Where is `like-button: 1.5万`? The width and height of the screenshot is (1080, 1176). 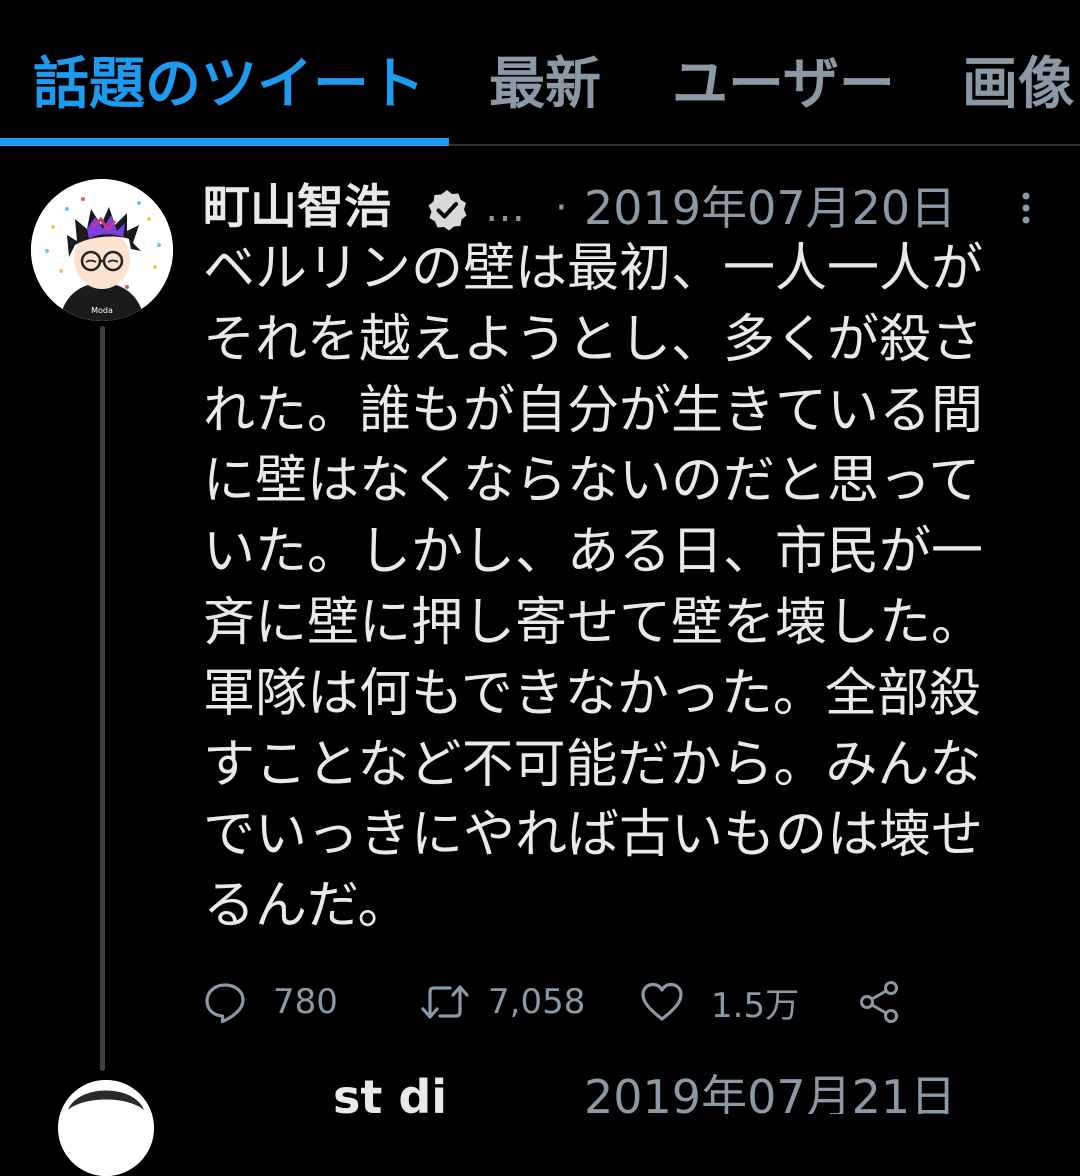
like-button: 1.5万 is located at coordinates (719, 1002).